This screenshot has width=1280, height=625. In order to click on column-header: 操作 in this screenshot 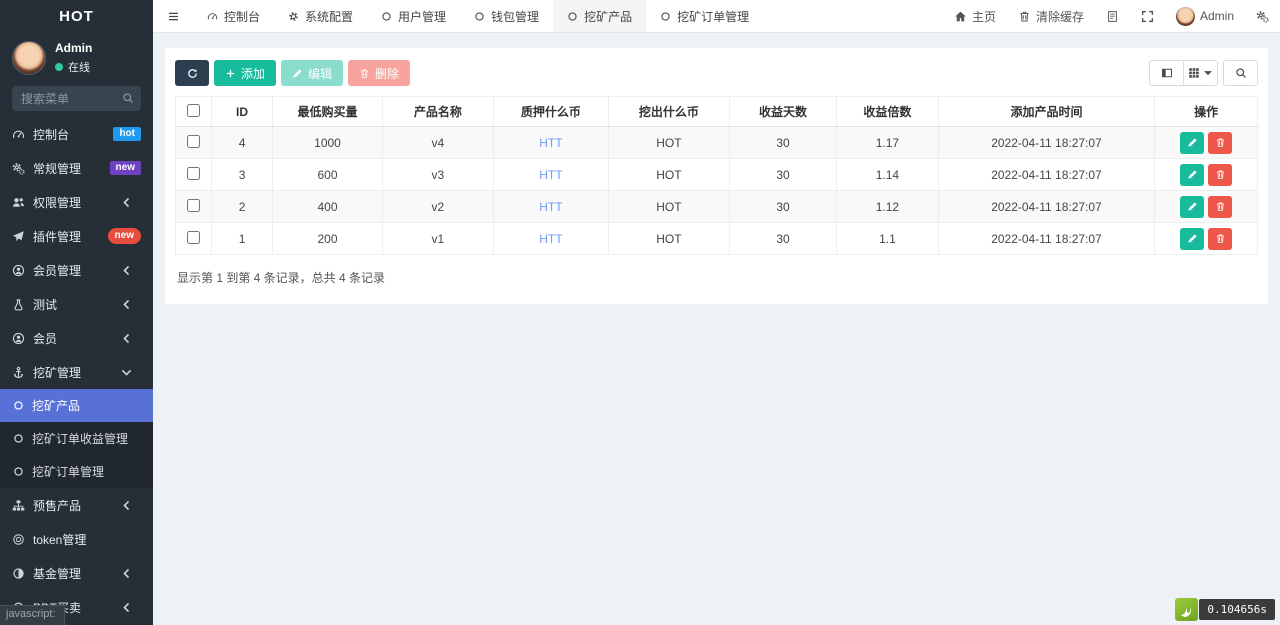, I will do `click(1206, 111)`.